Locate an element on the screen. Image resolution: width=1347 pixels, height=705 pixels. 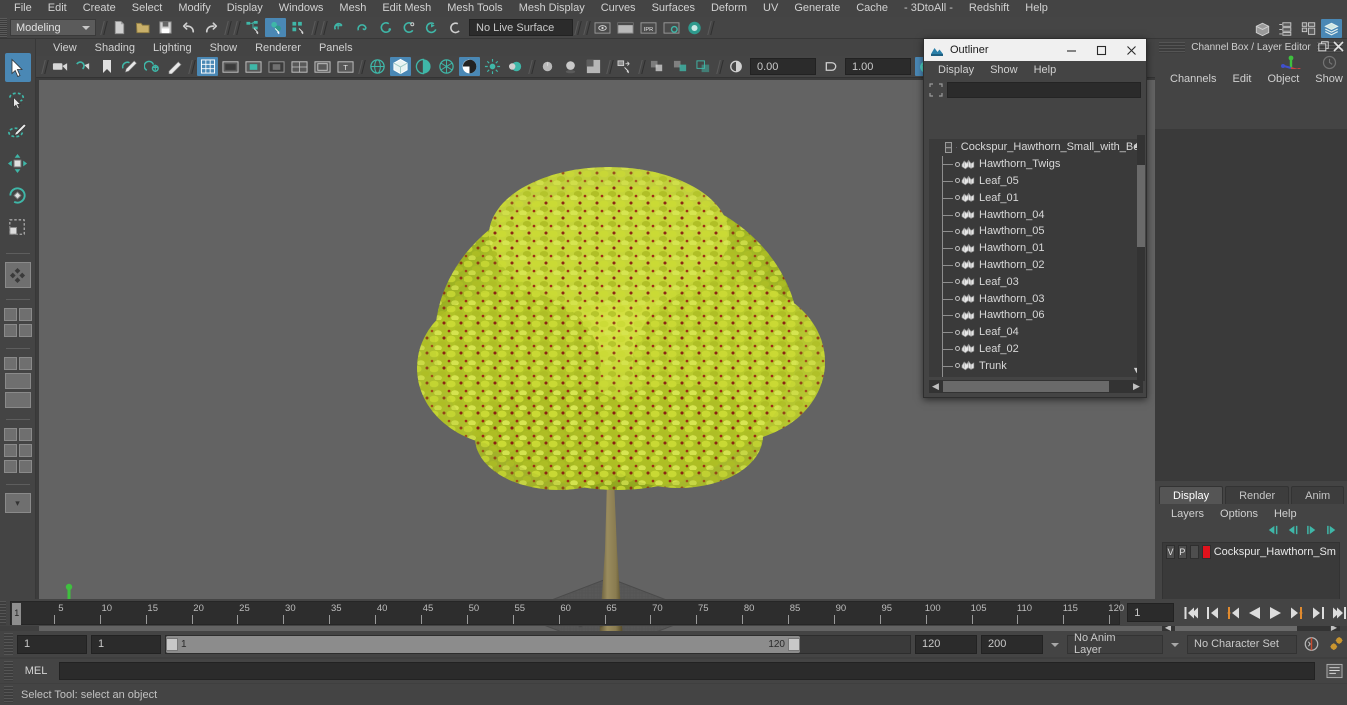
outliner-vertical-scrollbar is located at coordinates (1141, 258).